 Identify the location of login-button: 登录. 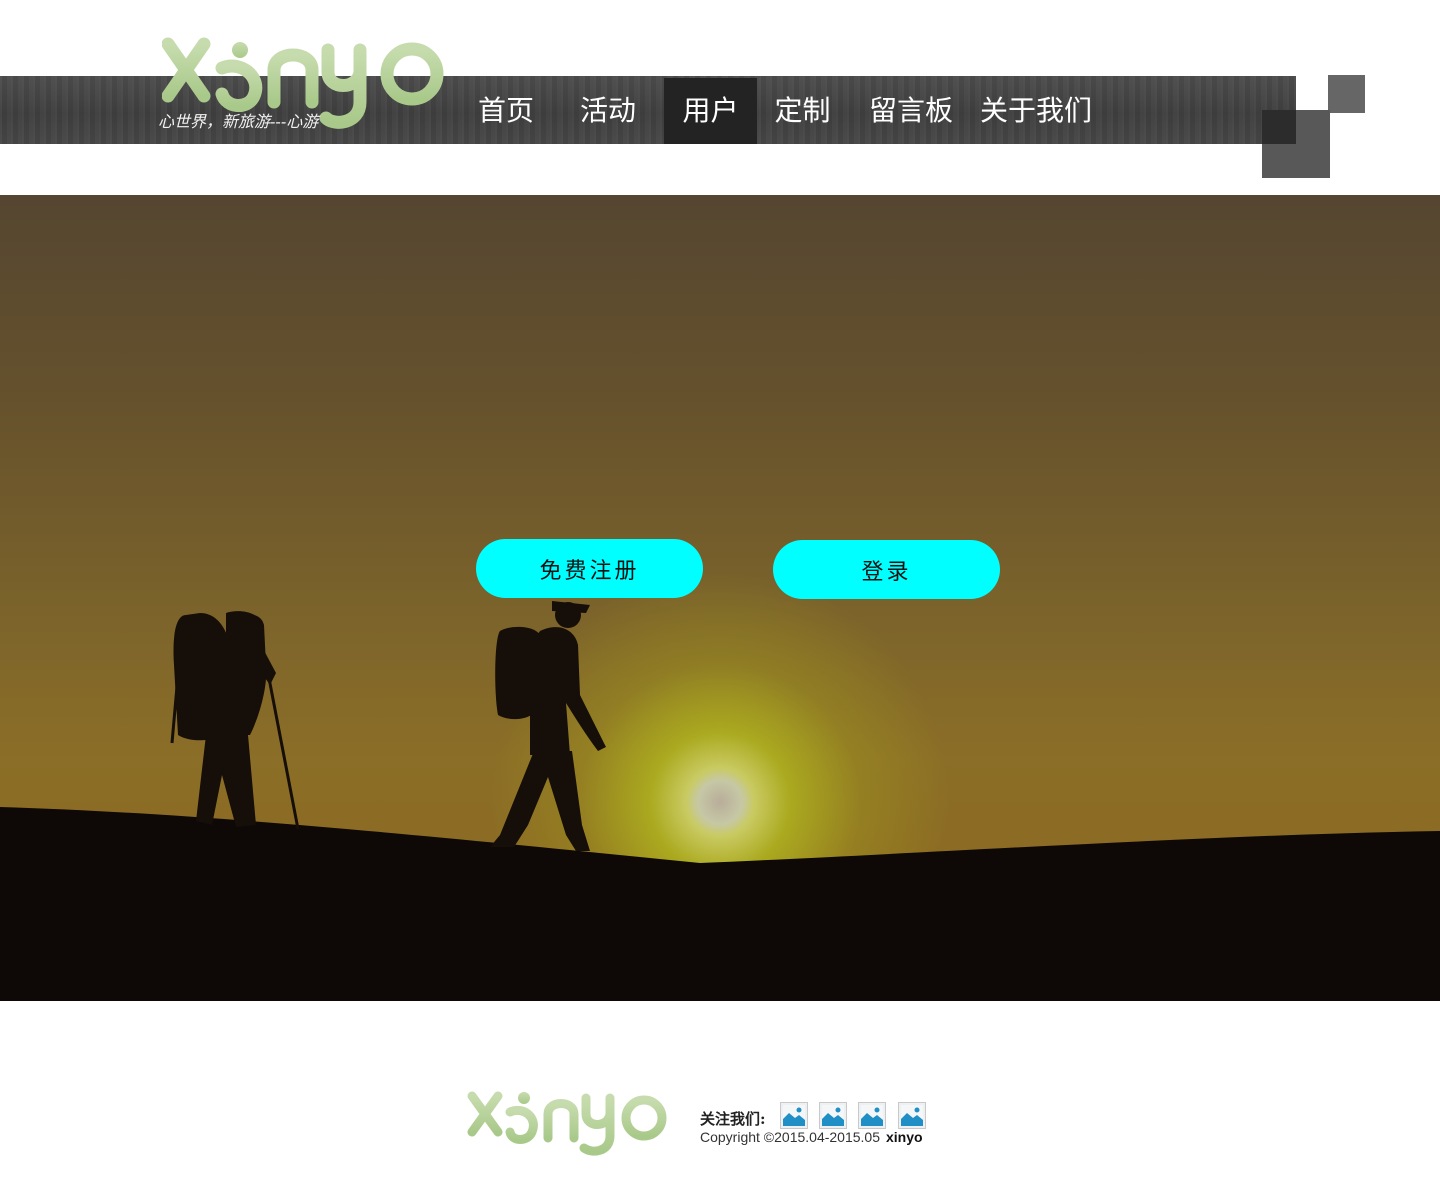
(886, 569).